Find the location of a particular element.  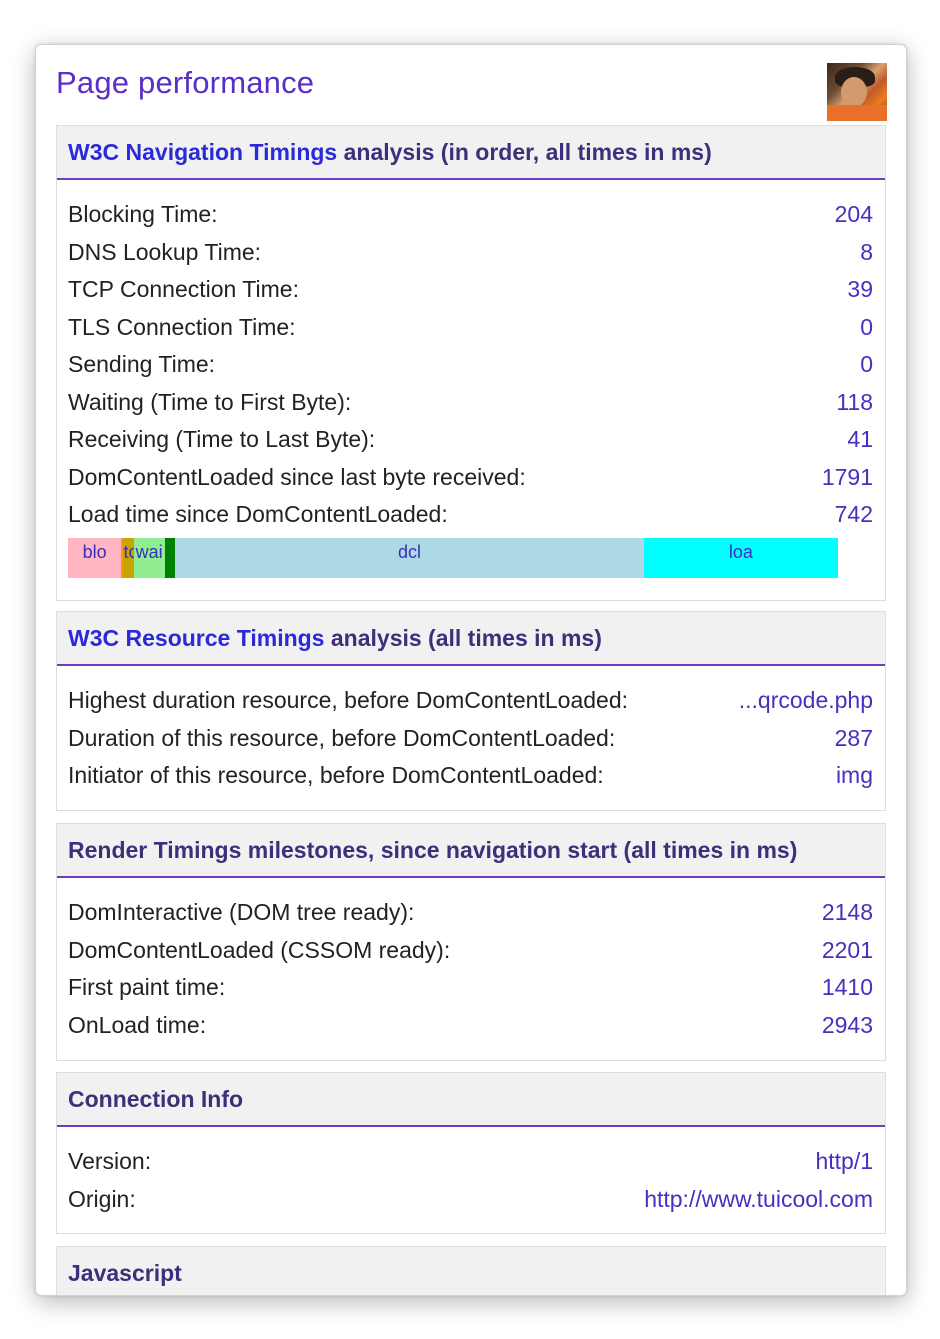

avatar is located at coordinates (857, 92).